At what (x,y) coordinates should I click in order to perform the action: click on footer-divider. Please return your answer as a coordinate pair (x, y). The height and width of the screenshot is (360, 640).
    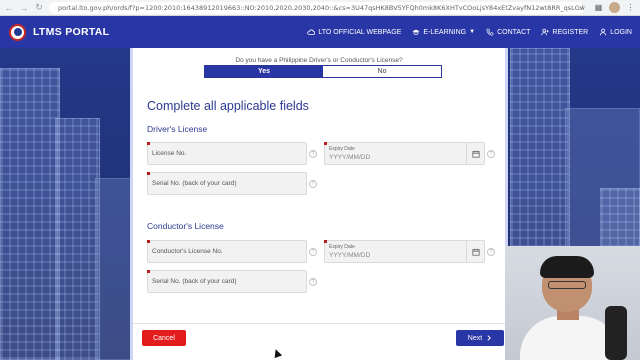
    Looking at the image, I should click on (319, 323).